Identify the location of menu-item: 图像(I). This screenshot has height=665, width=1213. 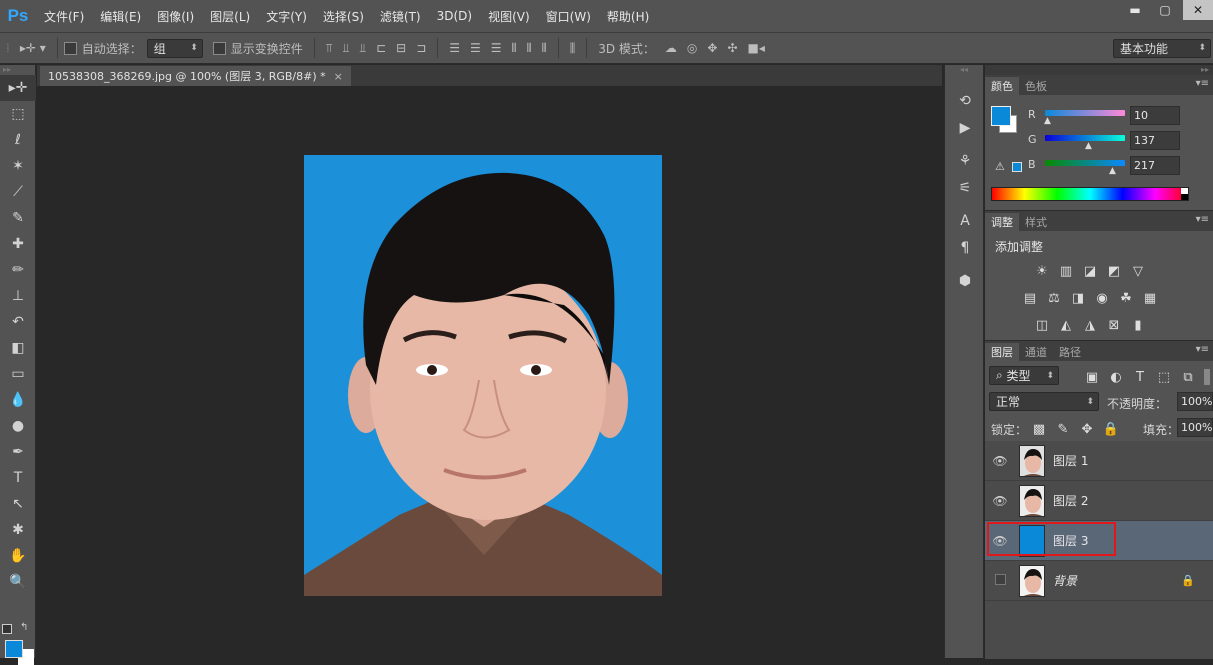
(175, 16).